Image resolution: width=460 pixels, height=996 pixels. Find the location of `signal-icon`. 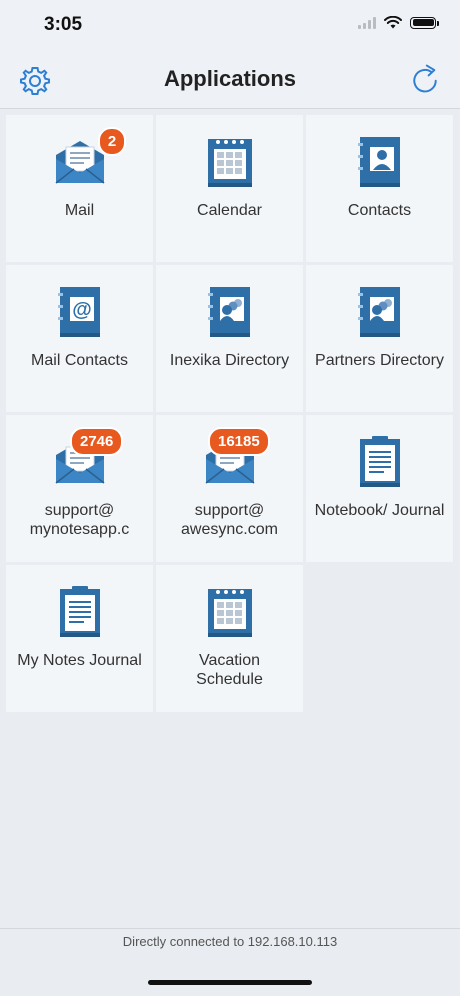

signal-icon is located at coordinates (367, 22).